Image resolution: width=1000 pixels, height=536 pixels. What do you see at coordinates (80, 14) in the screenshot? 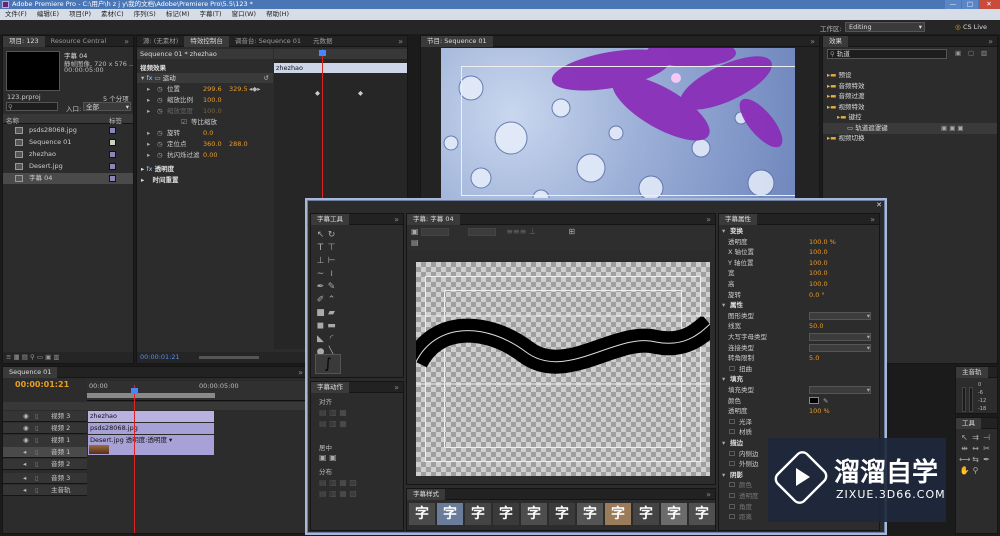
I see `menu-project: 项目(P)` at bounding box center [80, 14].